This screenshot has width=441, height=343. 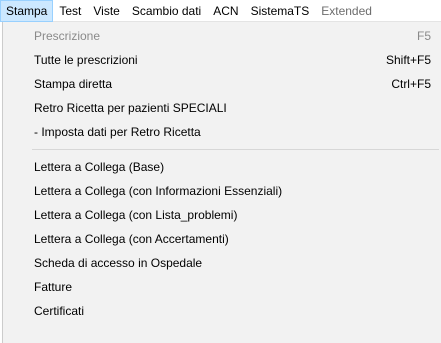 I want to click on menu-item-stampa-diretta: Stampa diretta Ctrl+F5, so click(x=222, y=84).